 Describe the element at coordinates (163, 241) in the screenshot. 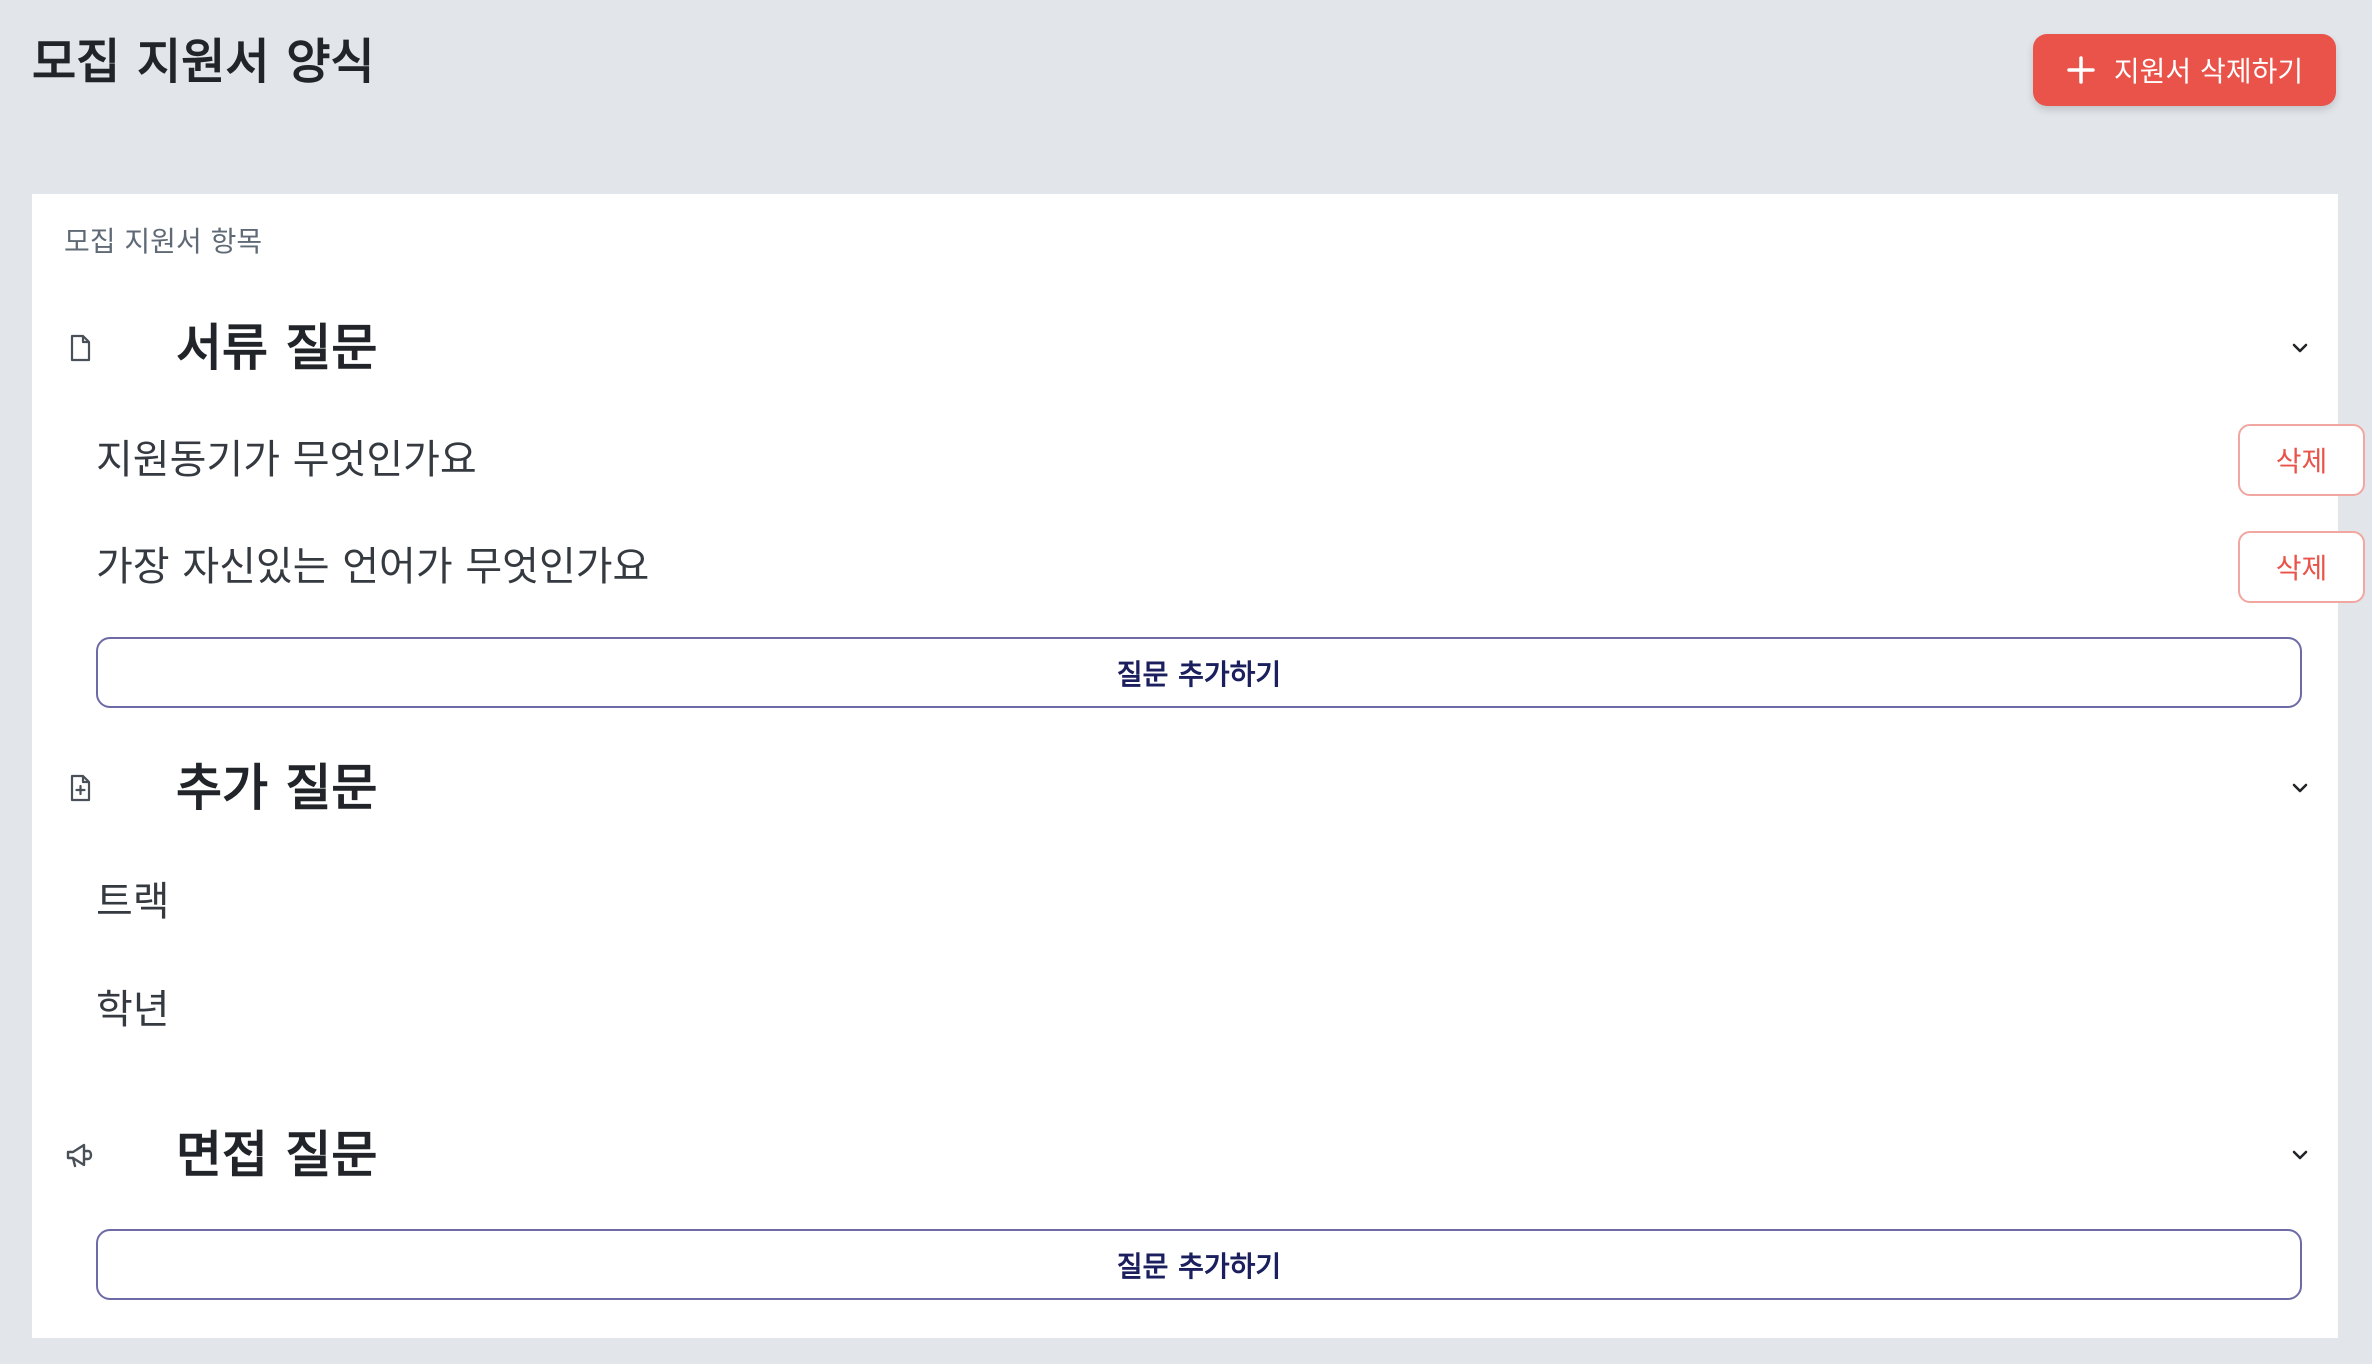

I see `card-label: 모집 지원서 항목` at that location.